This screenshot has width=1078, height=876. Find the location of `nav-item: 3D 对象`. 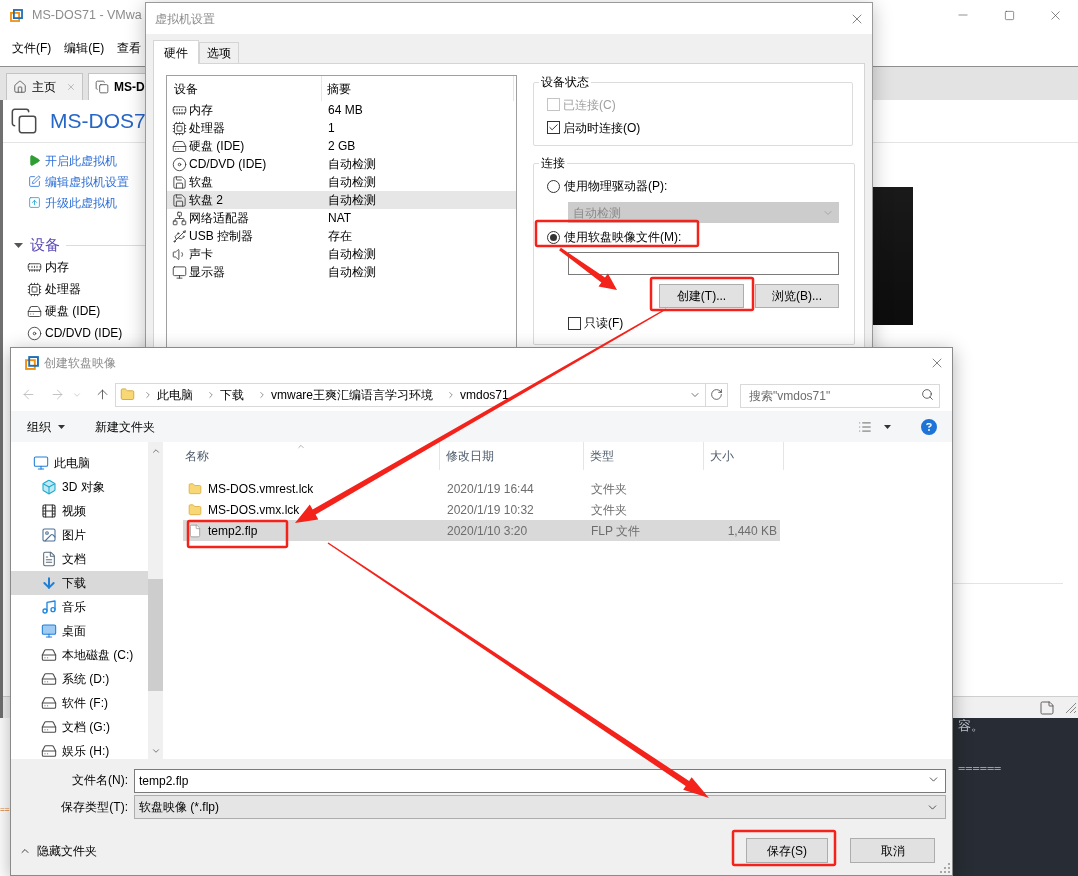

nav-item: 3D 对象 is located at coordinates (79, 487).